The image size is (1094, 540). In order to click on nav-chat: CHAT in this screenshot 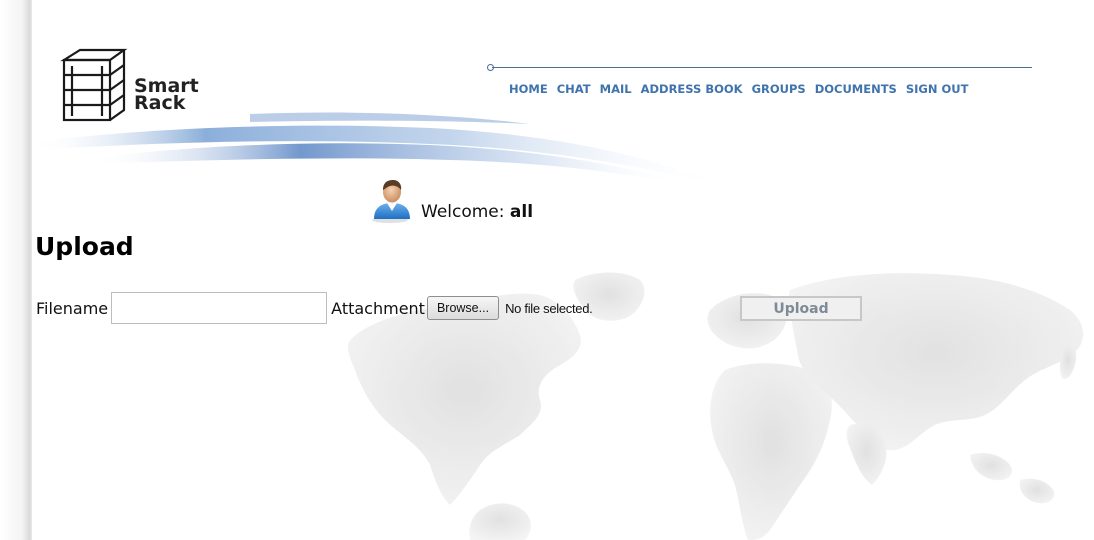, I will do `click(574, 89)`.